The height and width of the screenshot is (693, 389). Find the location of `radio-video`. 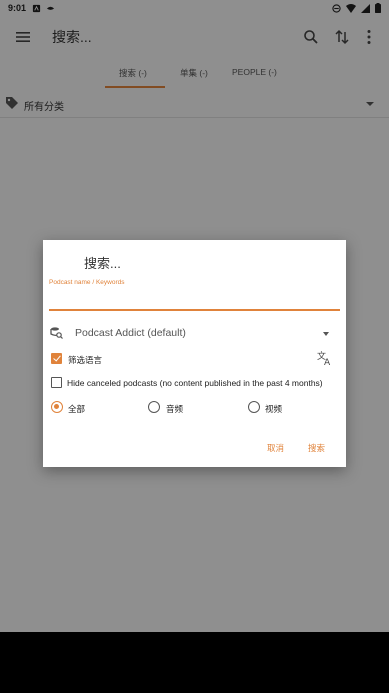

radio-video is located at coordinates (254, 407).